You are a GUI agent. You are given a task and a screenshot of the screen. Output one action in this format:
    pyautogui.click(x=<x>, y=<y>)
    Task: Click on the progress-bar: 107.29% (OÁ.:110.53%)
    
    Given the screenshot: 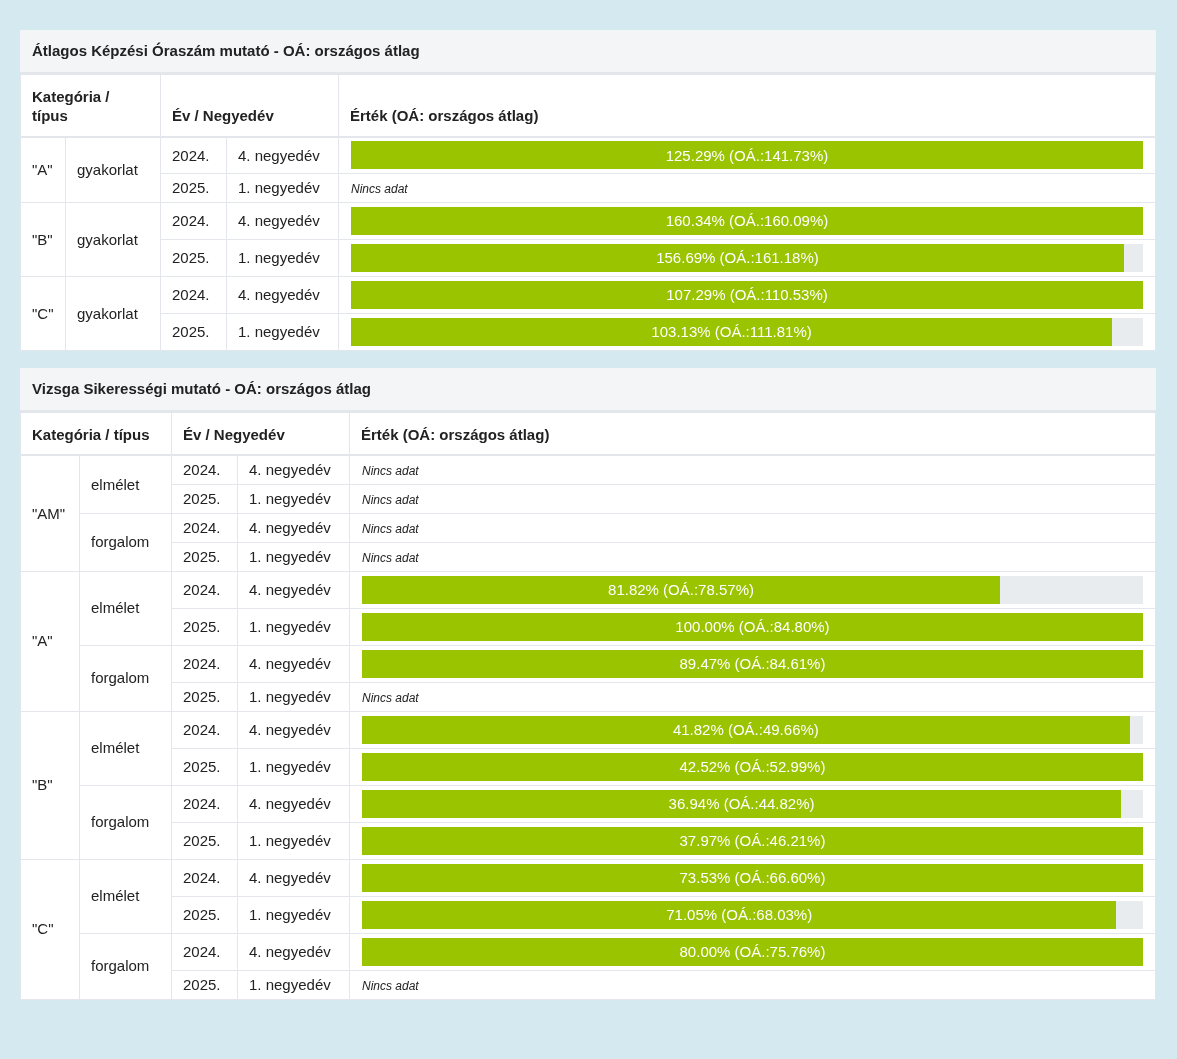 What is the action you would take?
    pyautogui.click(x=747, y=295)
    